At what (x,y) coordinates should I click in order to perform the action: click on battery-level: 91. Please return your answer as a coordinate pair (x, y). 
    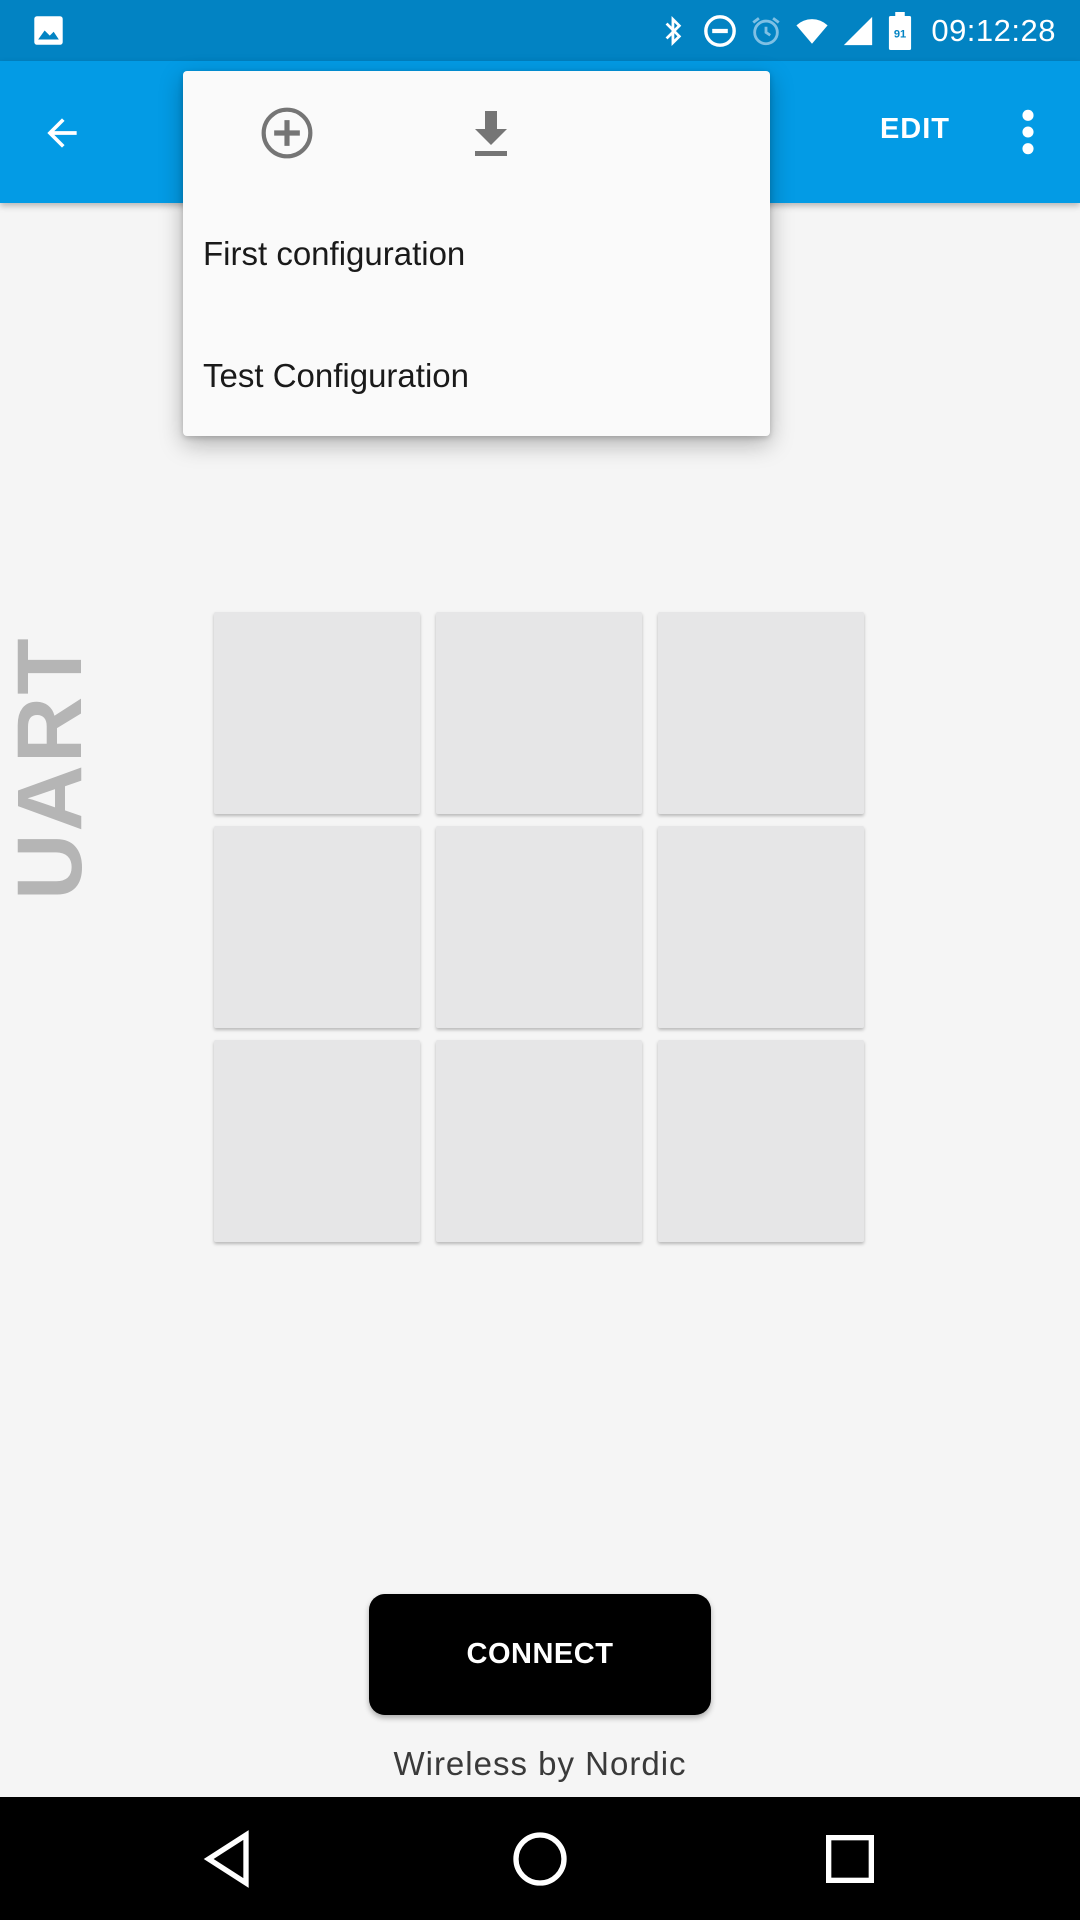
    Looking at the image, I should click on (900, 34).